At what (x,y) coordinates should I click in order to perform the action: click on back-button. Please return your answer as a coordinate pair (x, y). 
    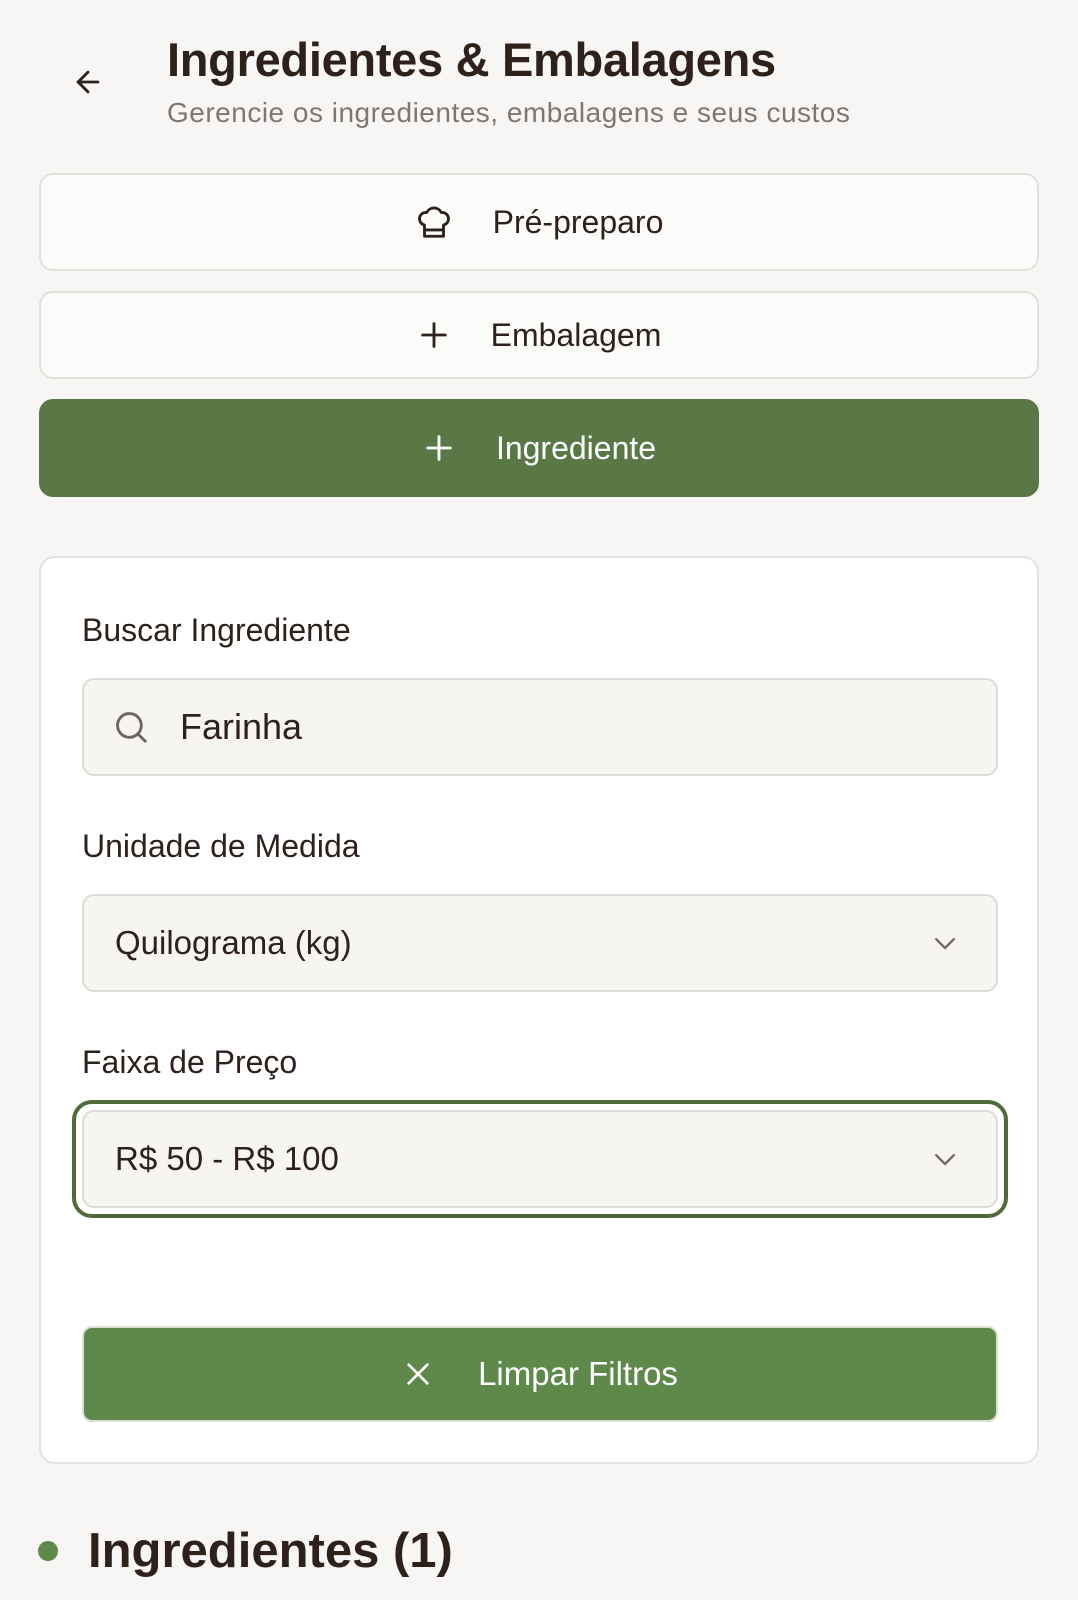
    Looking at the image, I should click on (88, 82).